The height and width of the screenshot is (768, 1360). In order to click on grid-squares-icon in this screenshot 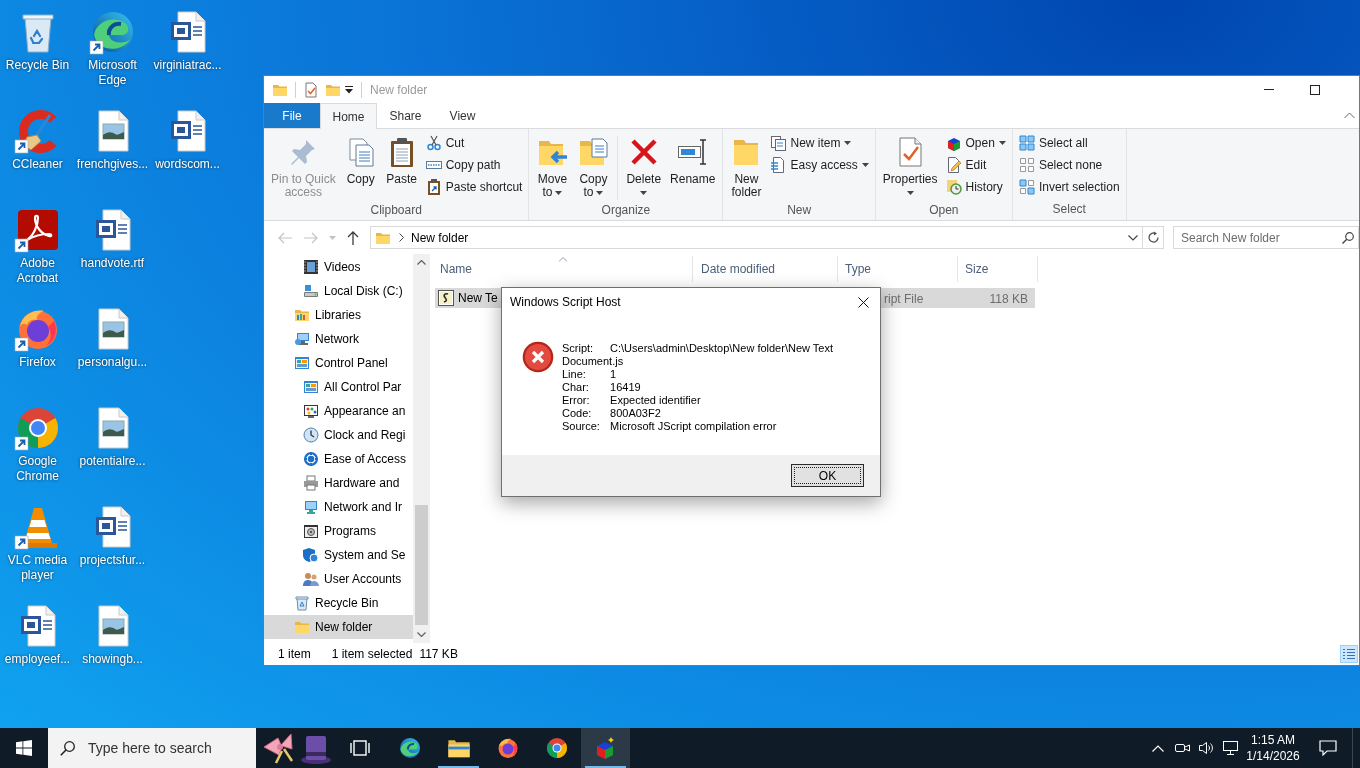, I will do `click(1026, 143)`.